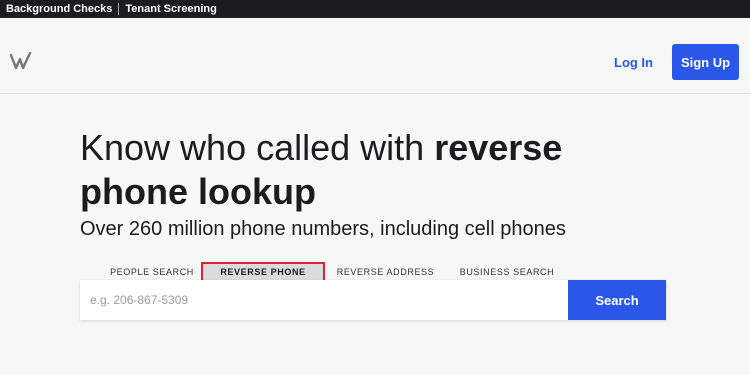 The image size is (750, 375). Describe the element at coordinates (633, 62) in the screenshot. I see `login-link: Log In` at that location.